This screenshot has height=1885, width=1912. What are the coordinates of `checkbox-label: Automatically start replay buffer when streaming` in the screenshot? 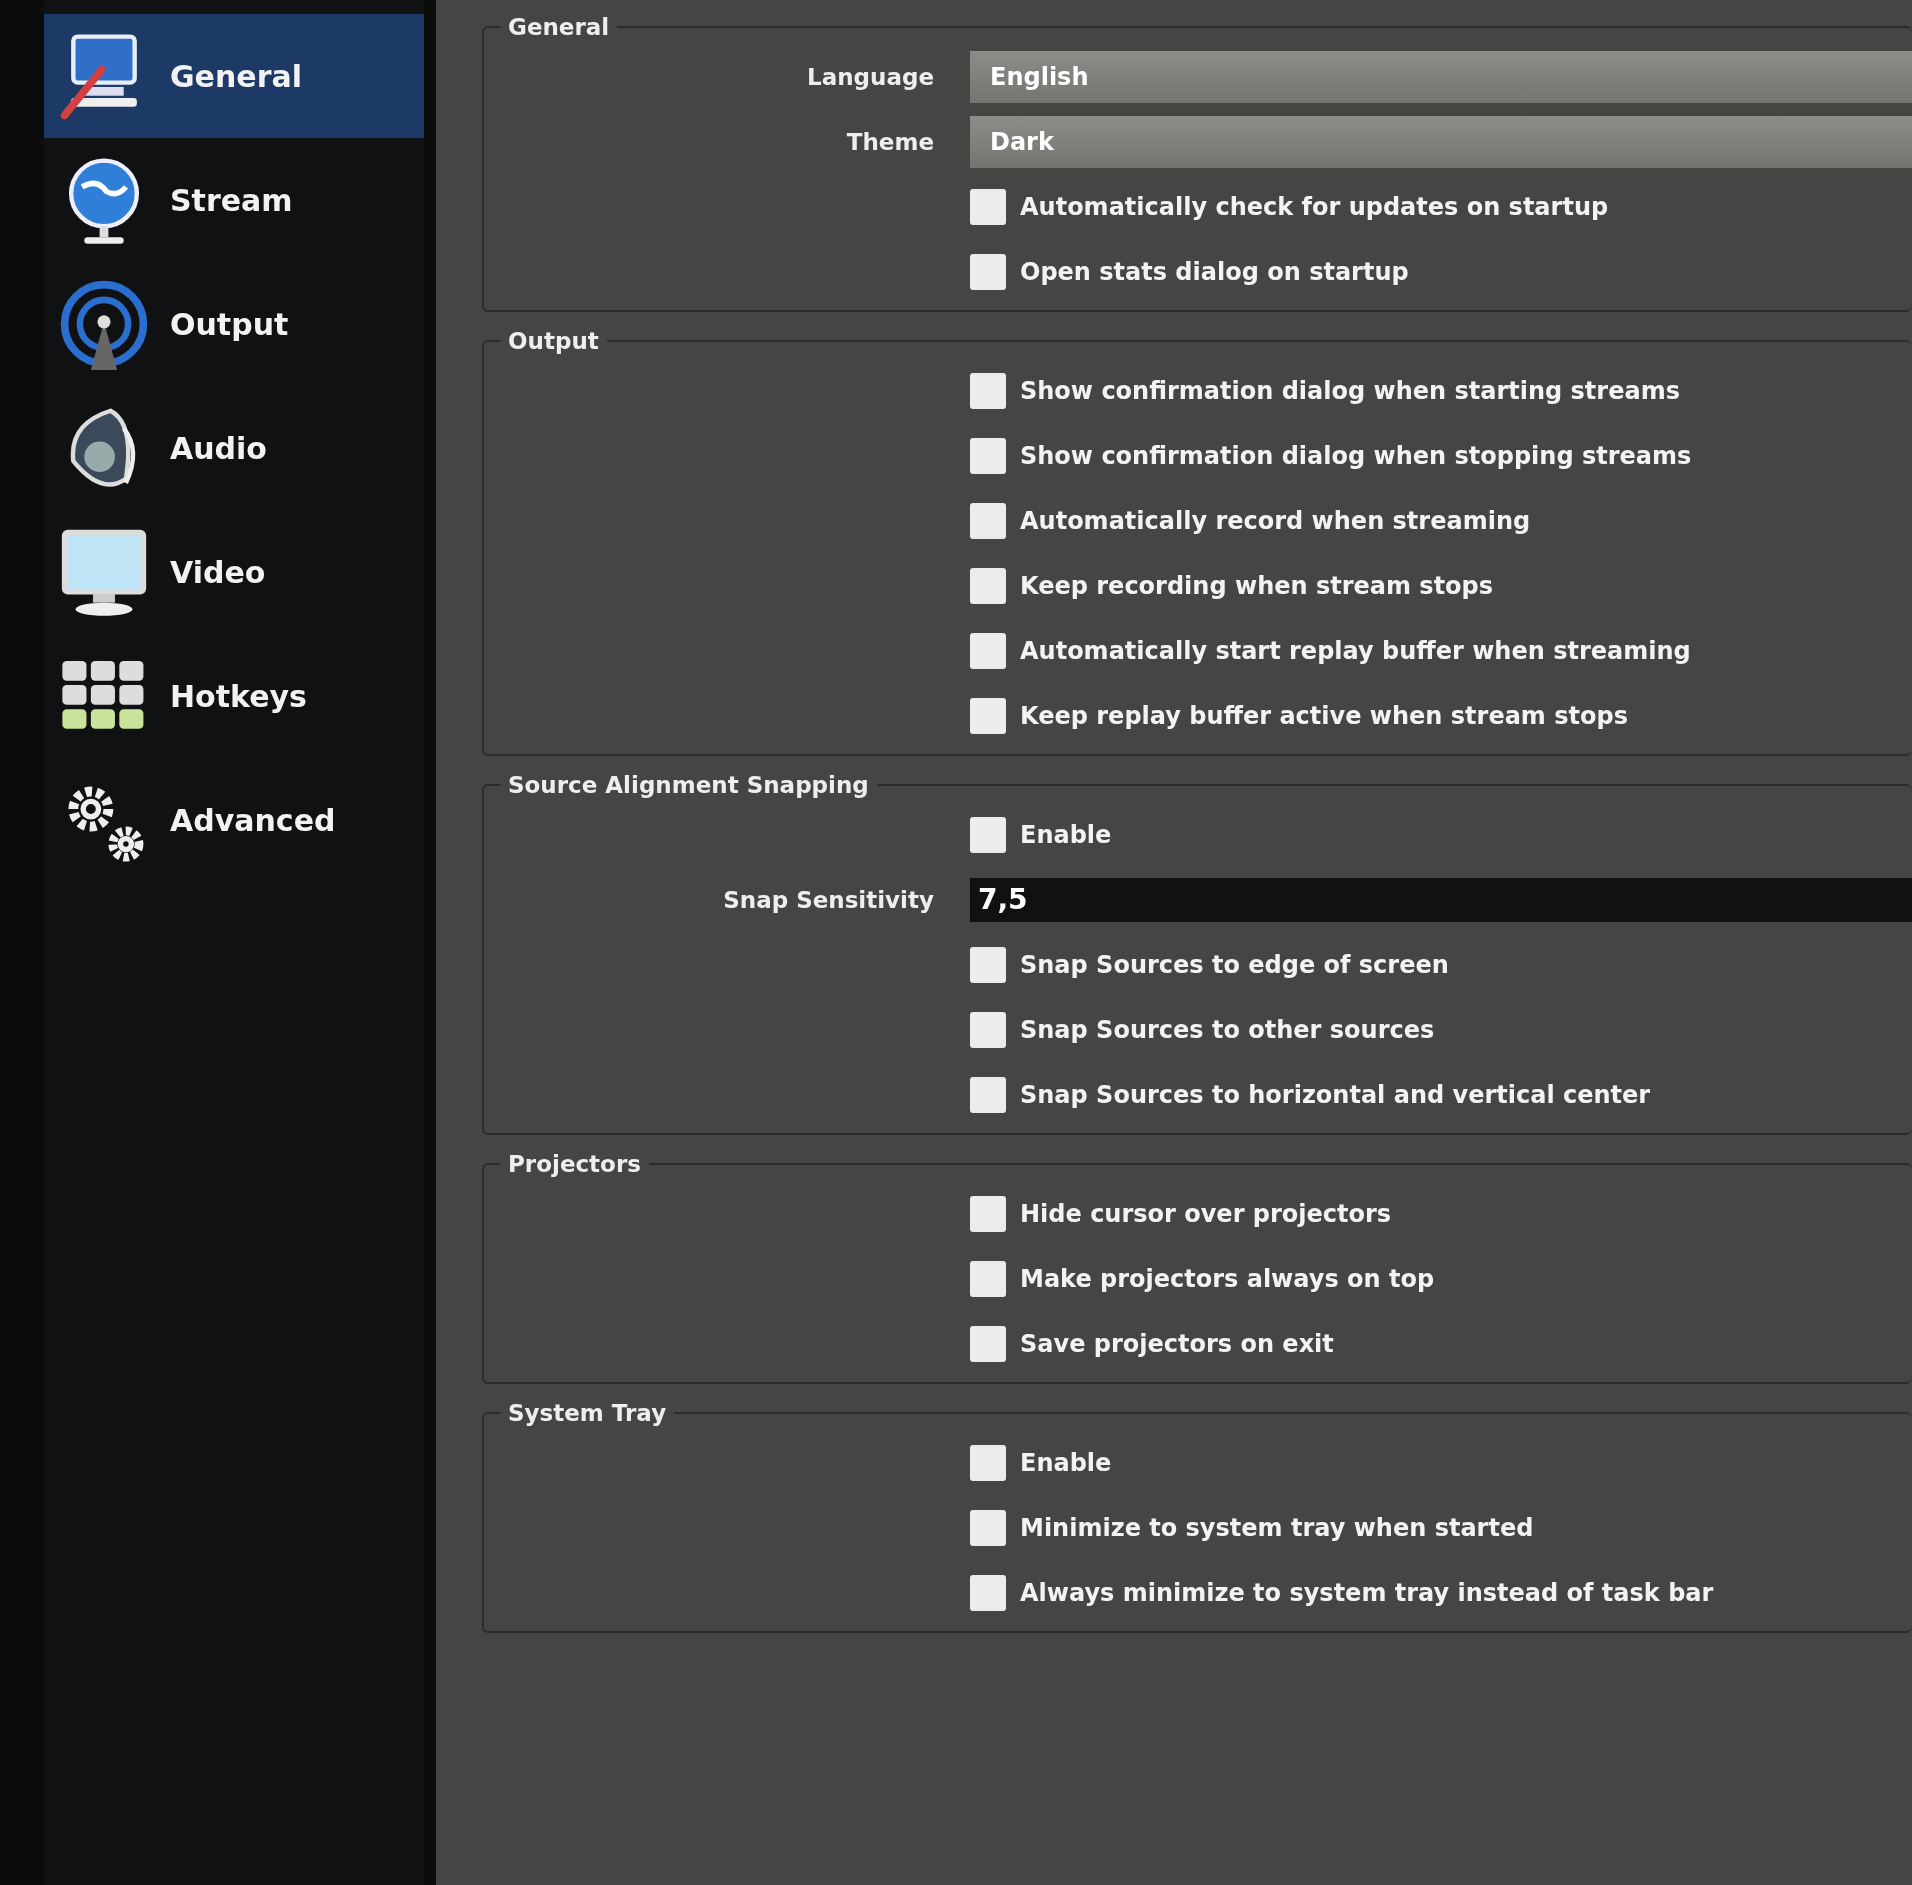 It's located at (1355, 650).